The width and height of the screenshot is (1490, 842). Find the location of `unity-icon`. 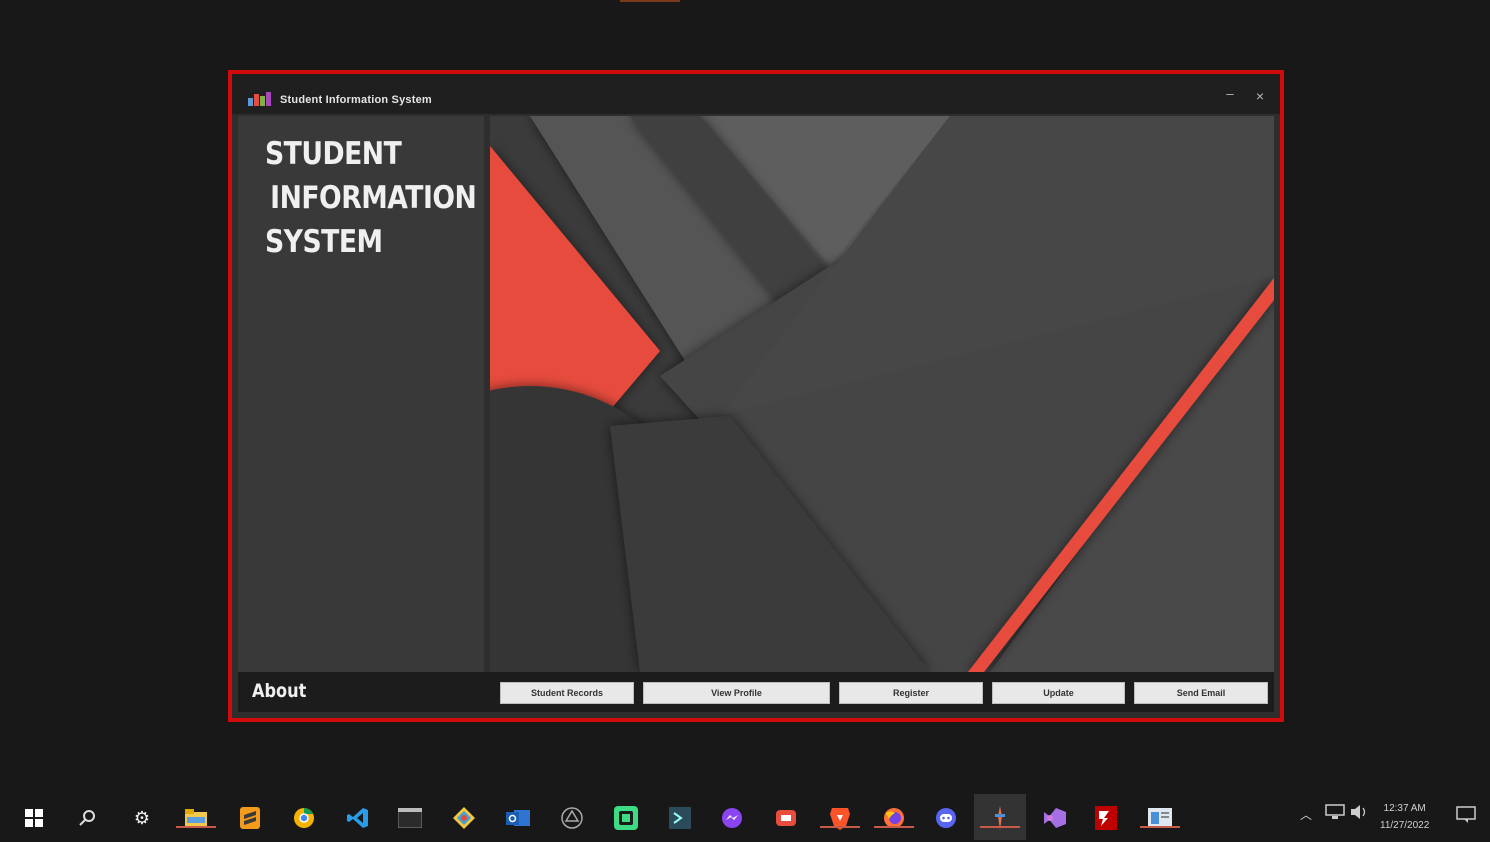

unity-icon is located at coordinates (572, 818).